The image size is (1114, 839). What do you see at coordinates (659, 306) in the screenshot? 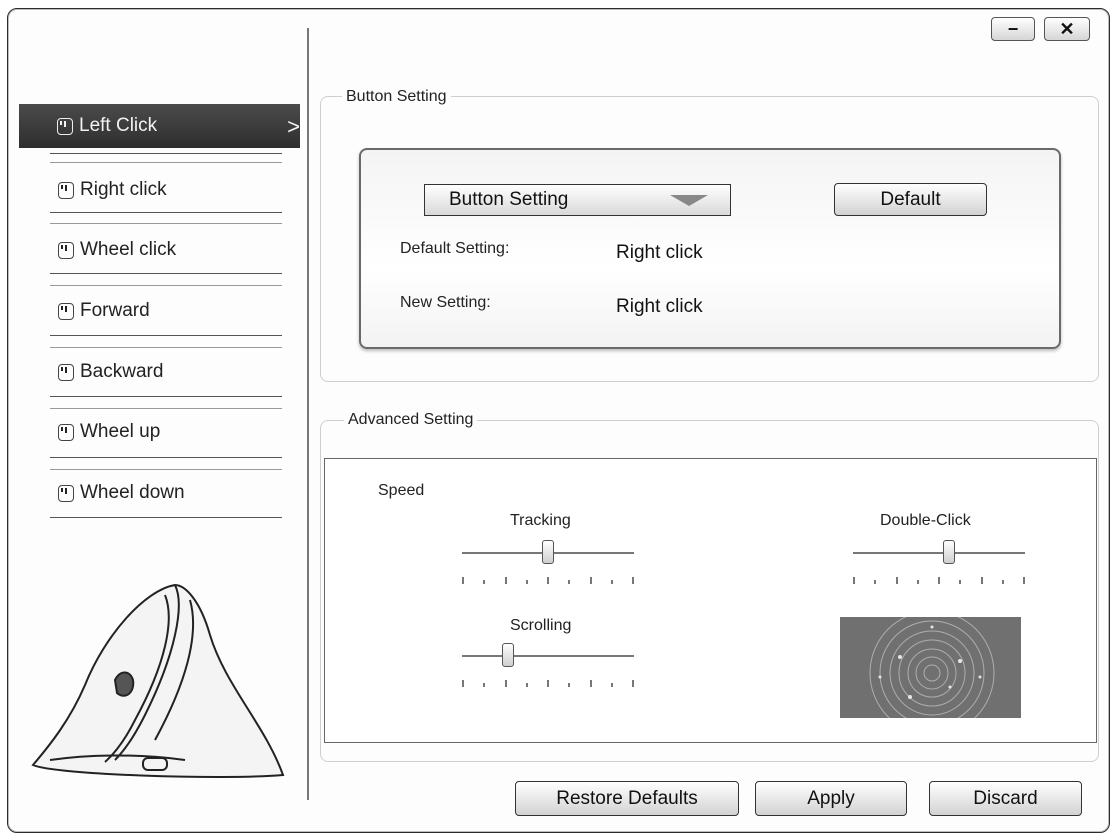
I see `new-setting-value: Right click` at bounding box center [659, 306].